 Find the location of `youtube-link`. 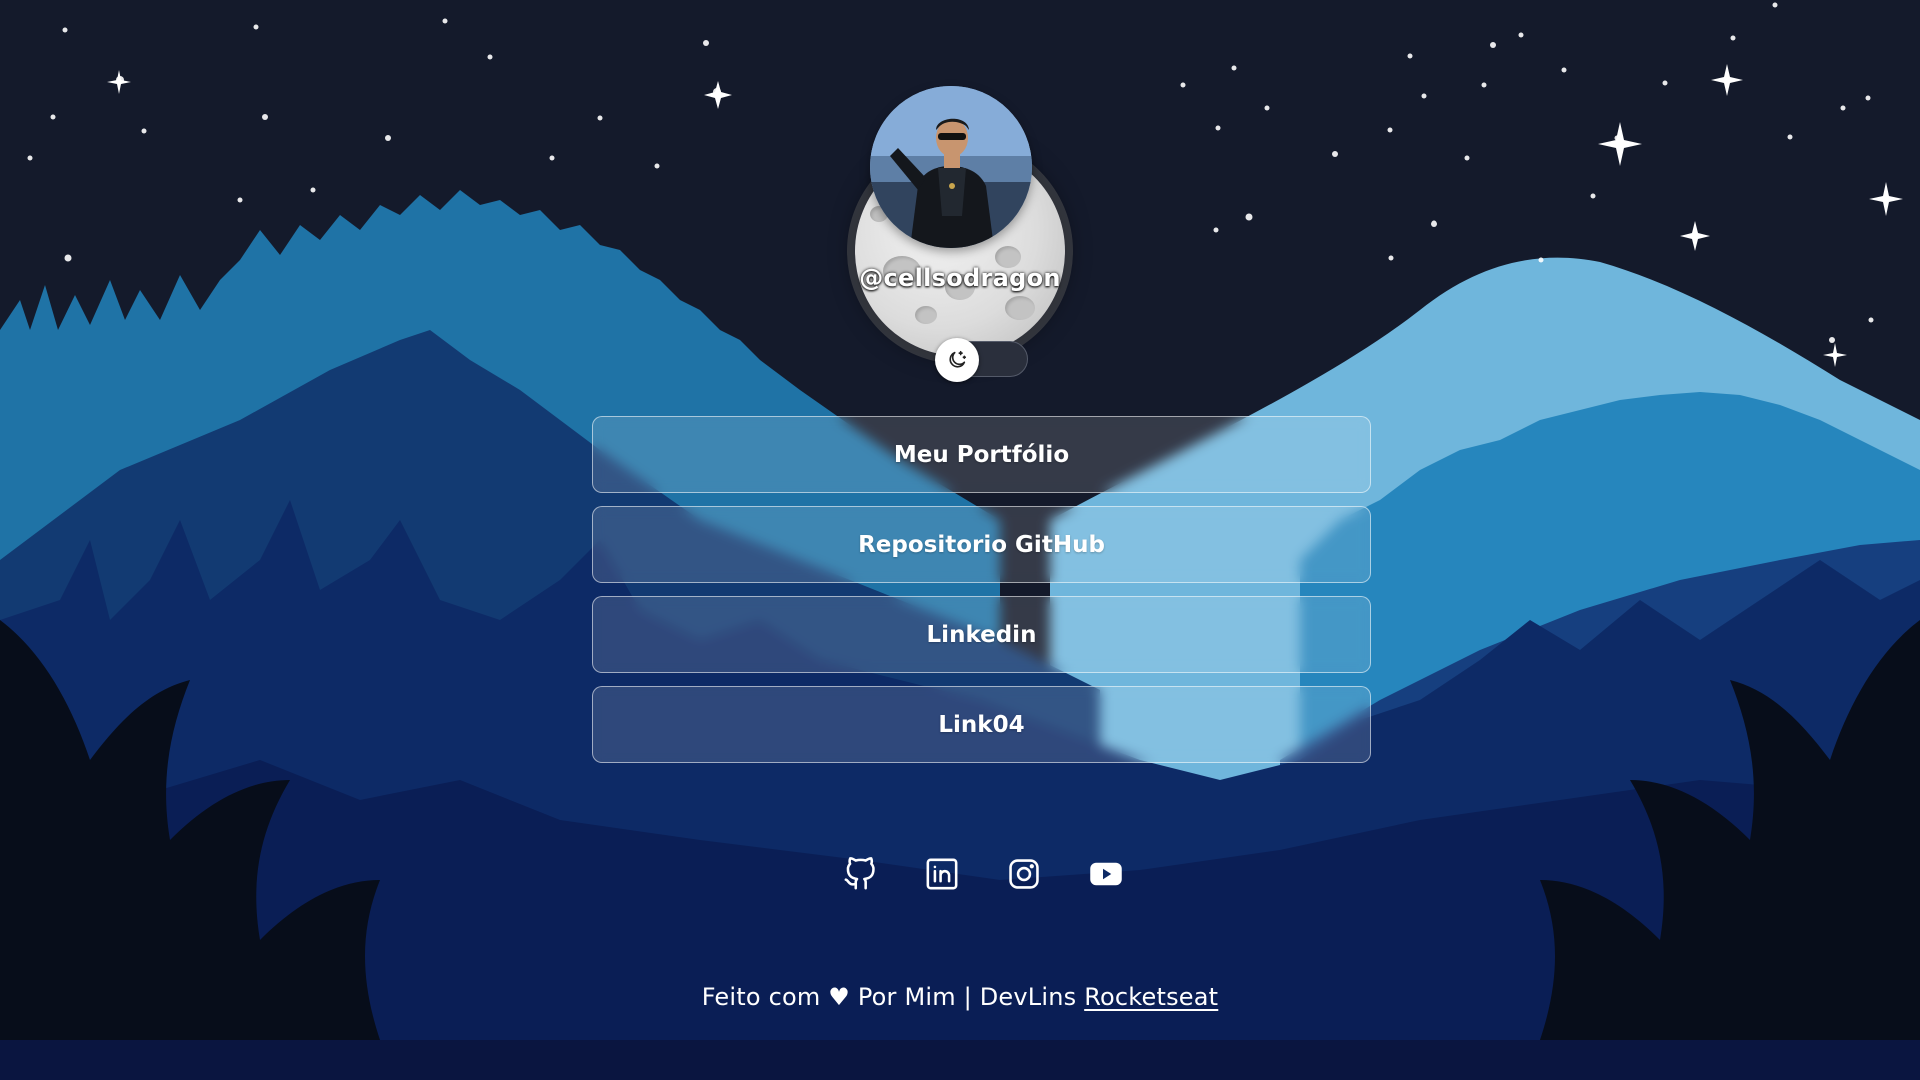

youtube-link is located at coordinates (1106, 874).